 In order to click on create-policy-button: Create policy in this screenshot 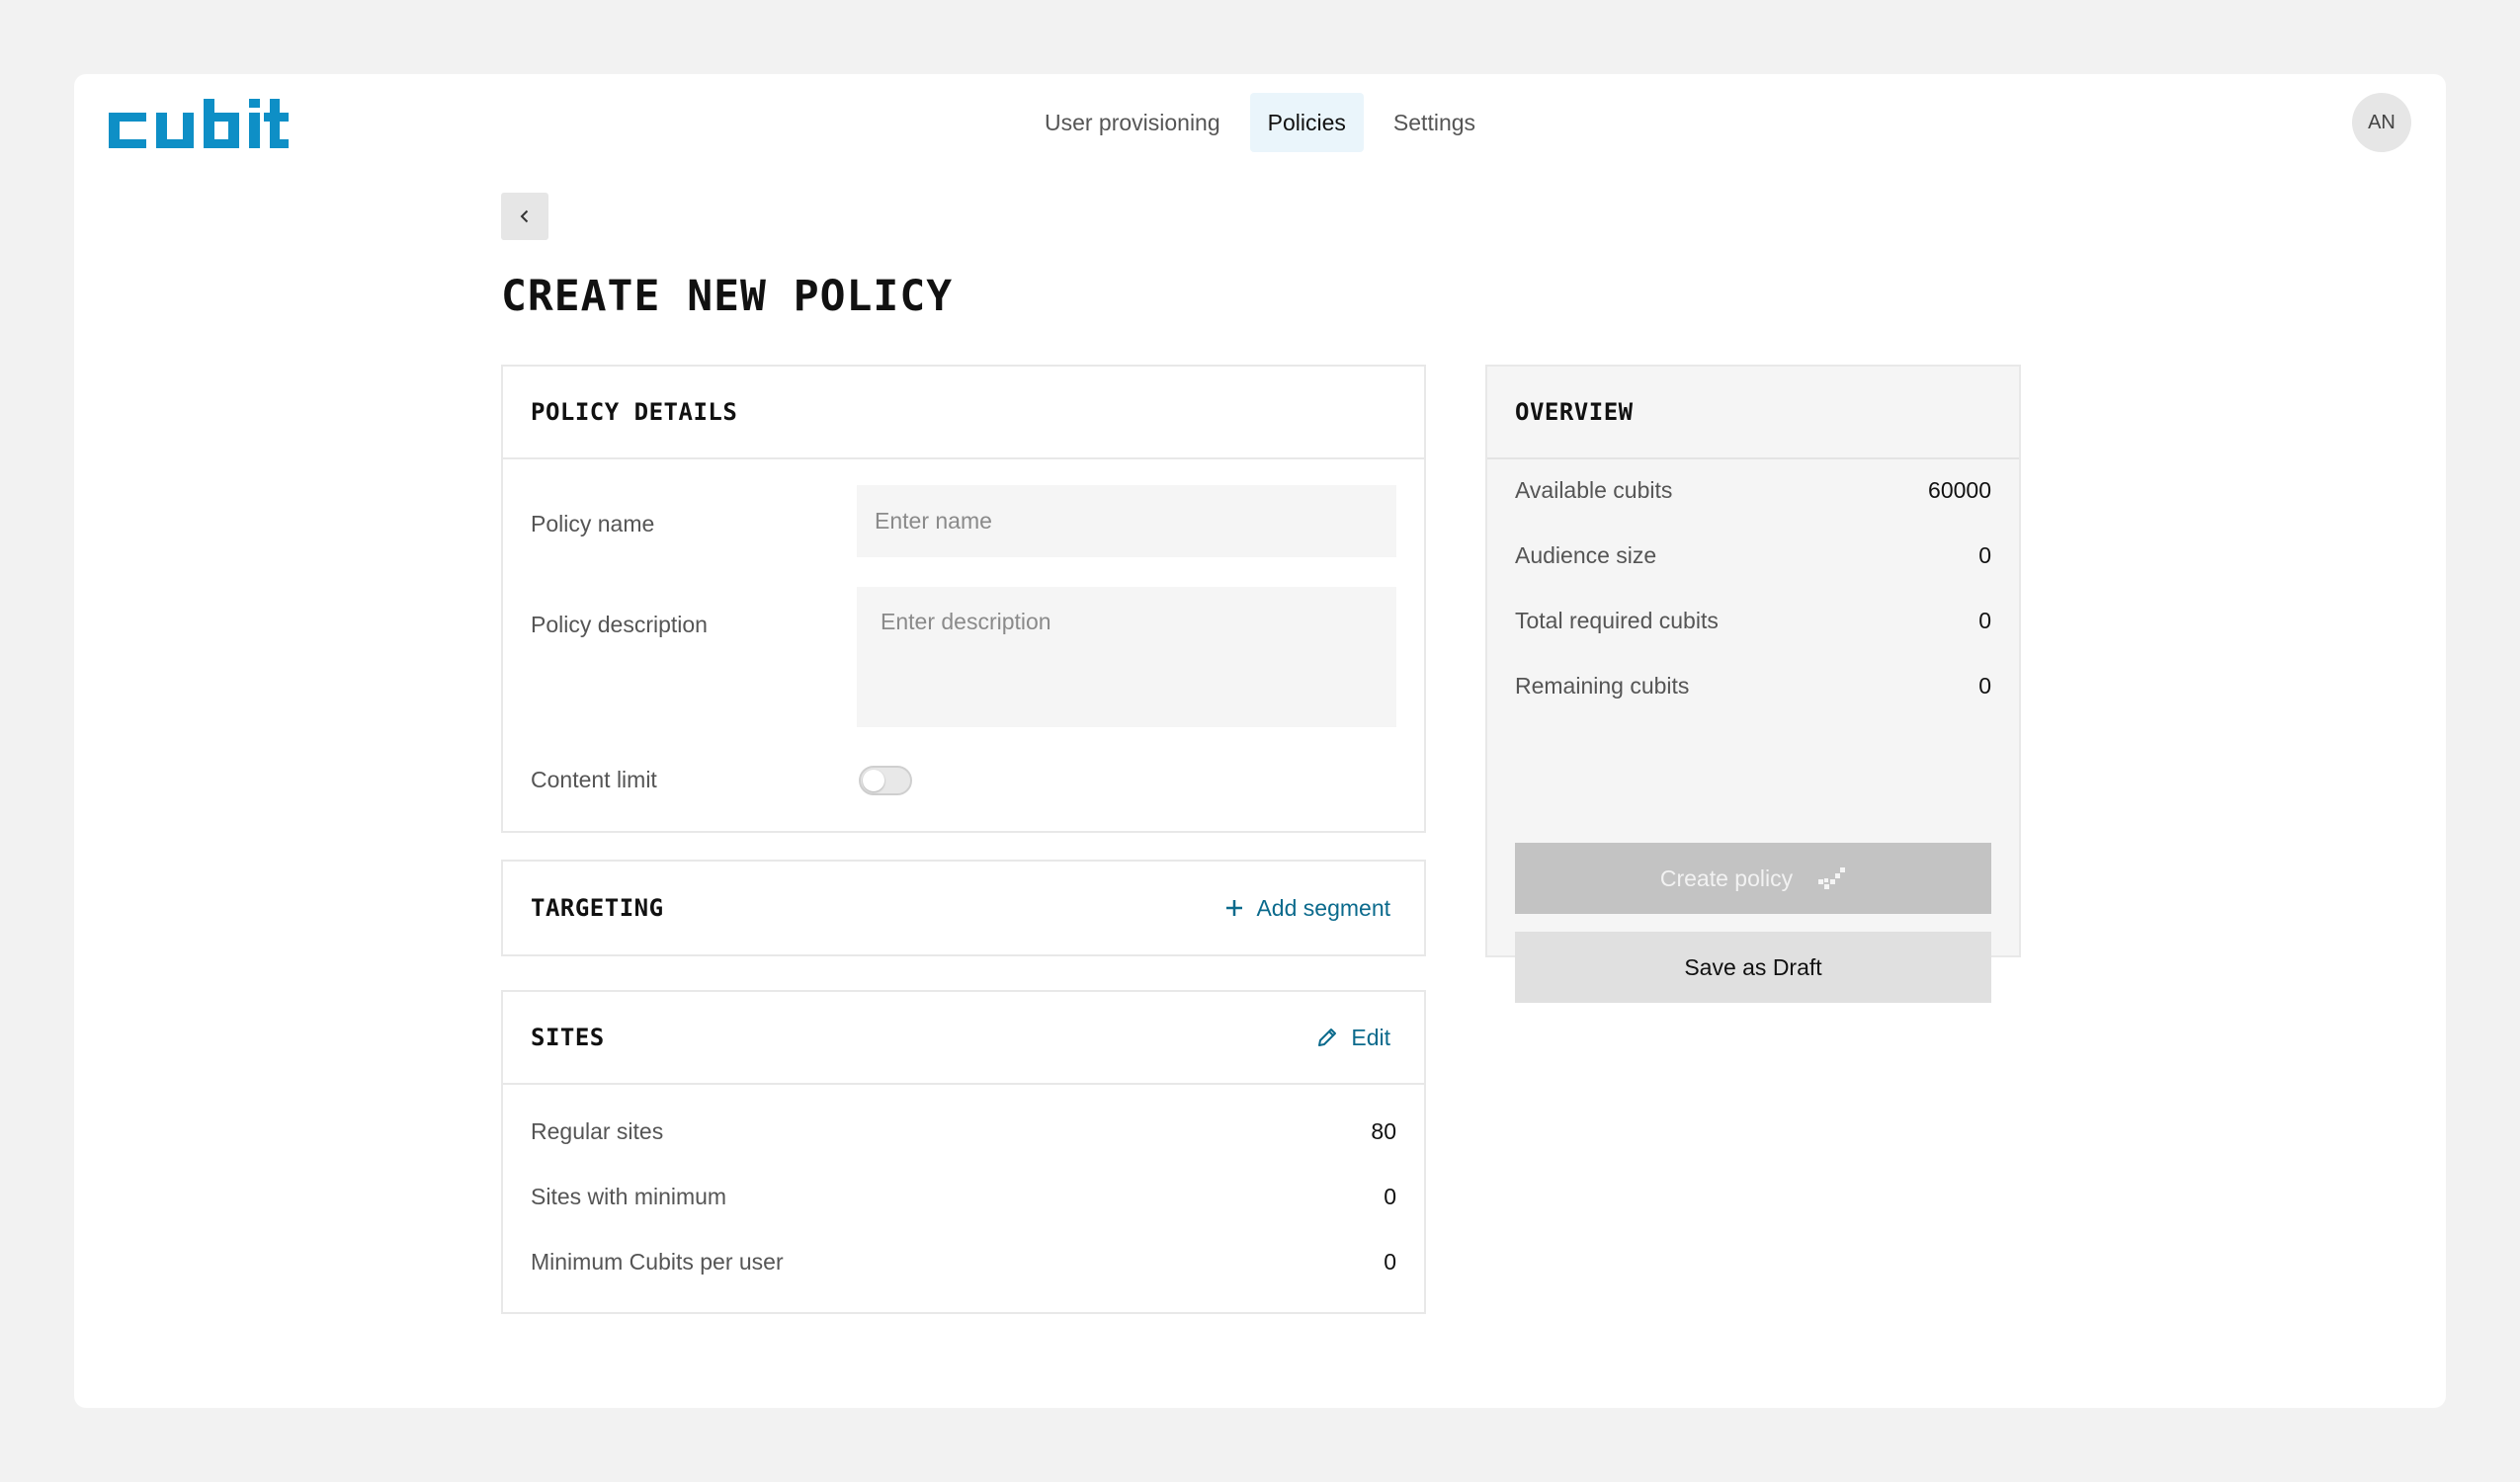, I will do `click(1753, 878)`.